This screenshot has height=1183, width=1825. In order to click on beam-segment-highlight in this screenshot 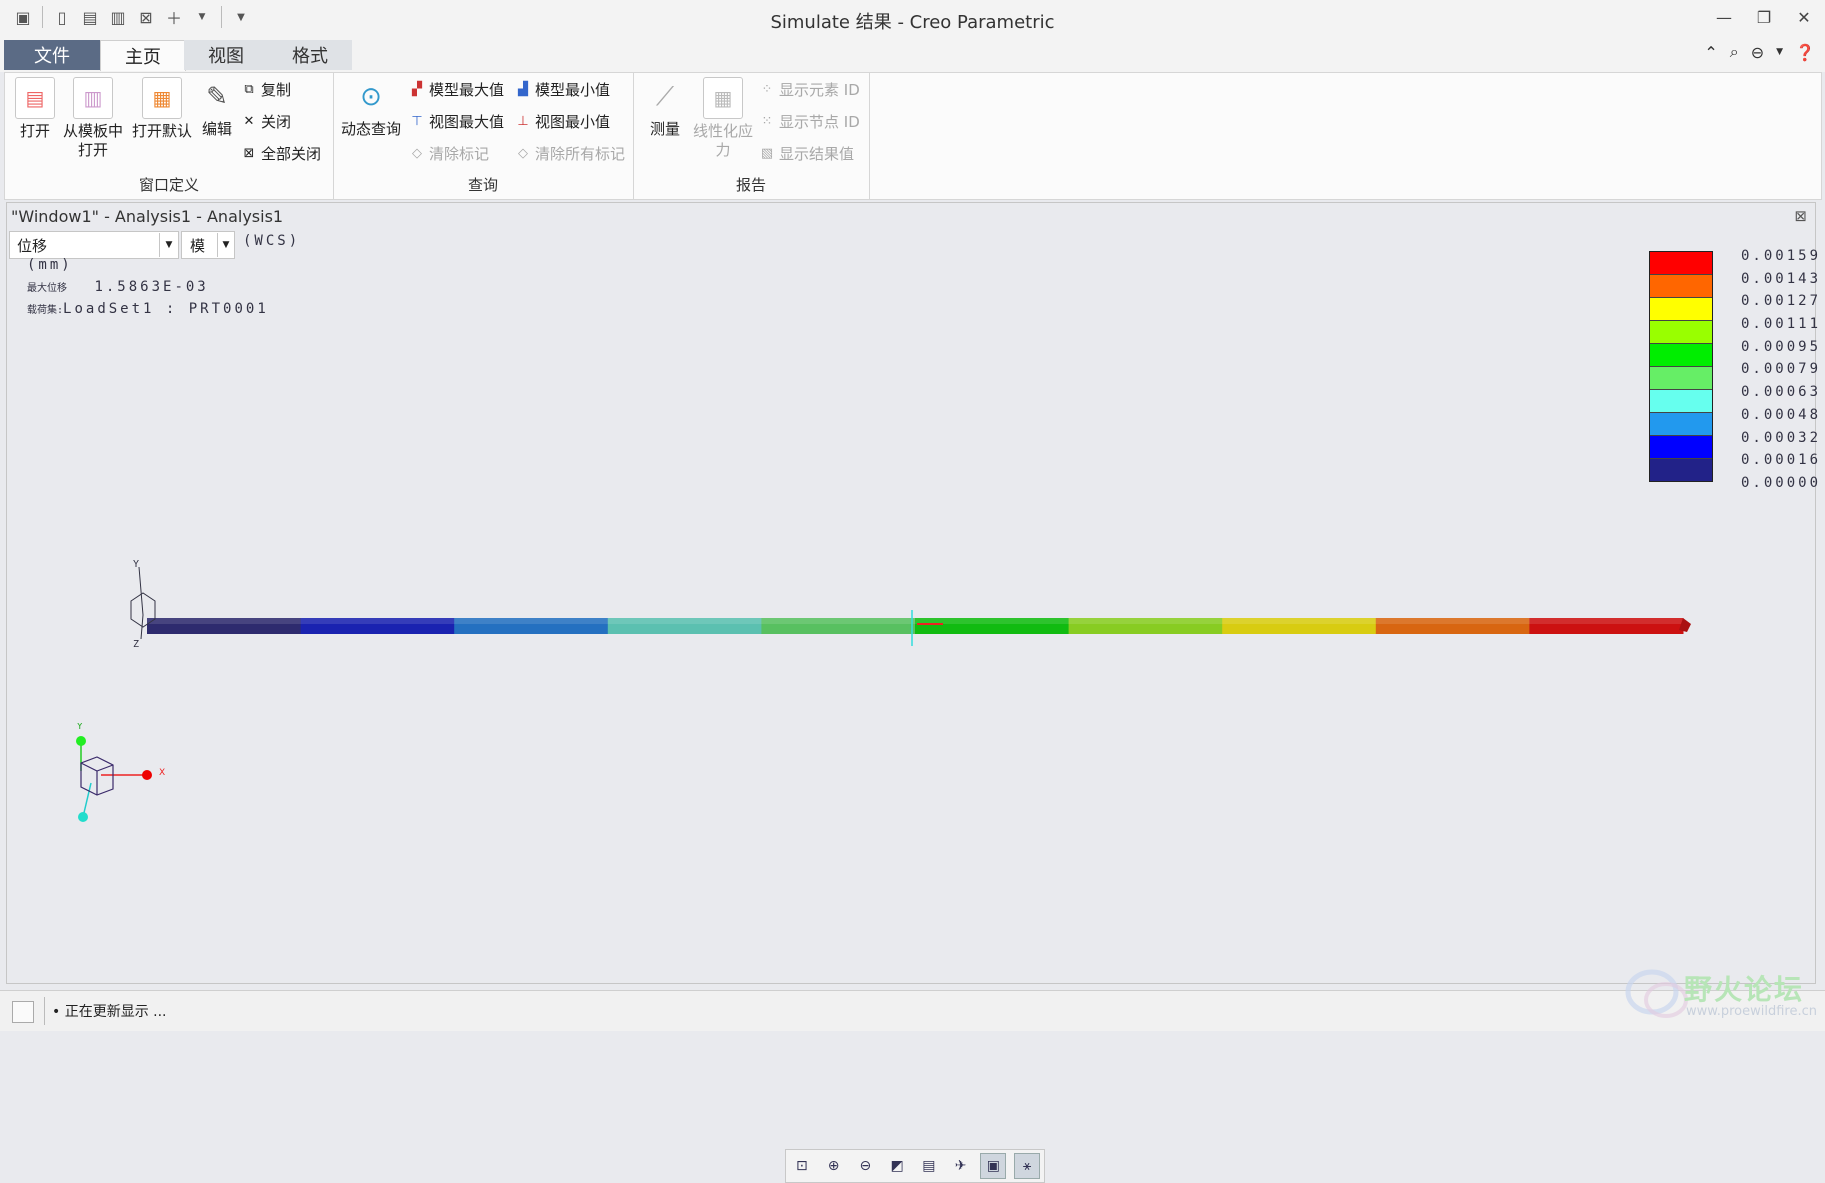, I will do `click(684, 621)`.